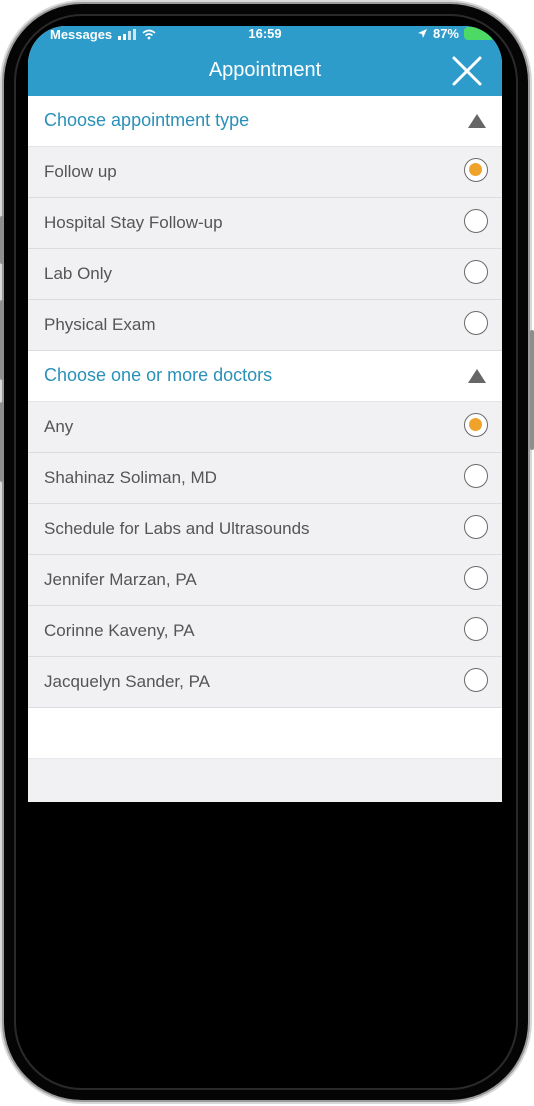  Describe the element at coordinates (532, 390) in the screenshot. I see `power-button` at that location.